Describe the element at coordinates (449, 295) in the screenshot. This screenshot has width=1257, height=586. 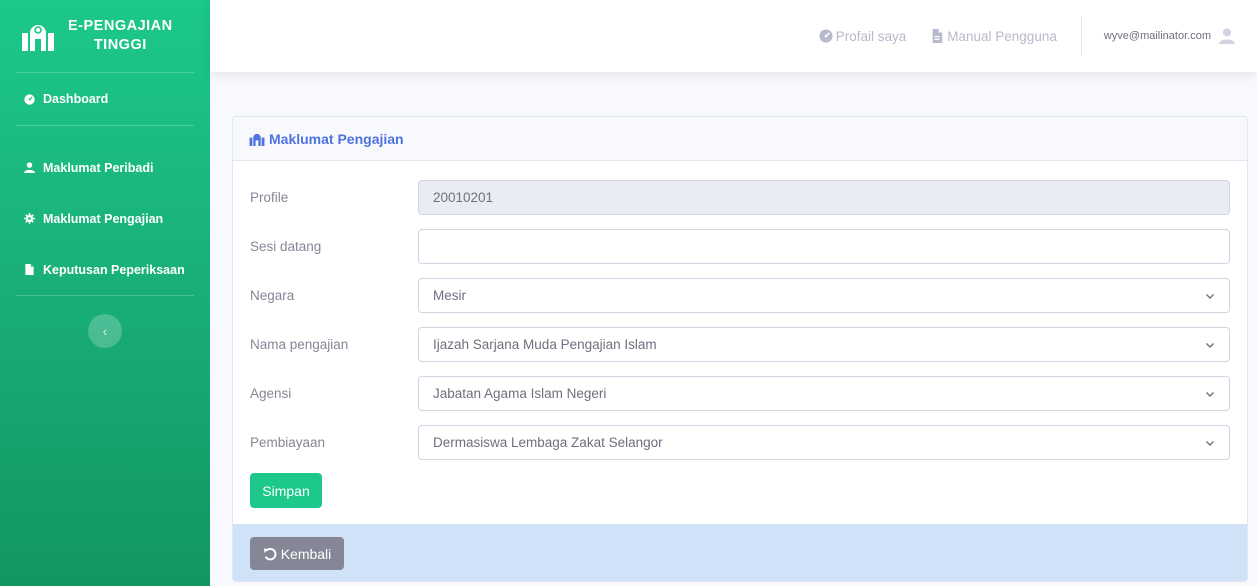
I see `negara-value: Mesir` at that location.